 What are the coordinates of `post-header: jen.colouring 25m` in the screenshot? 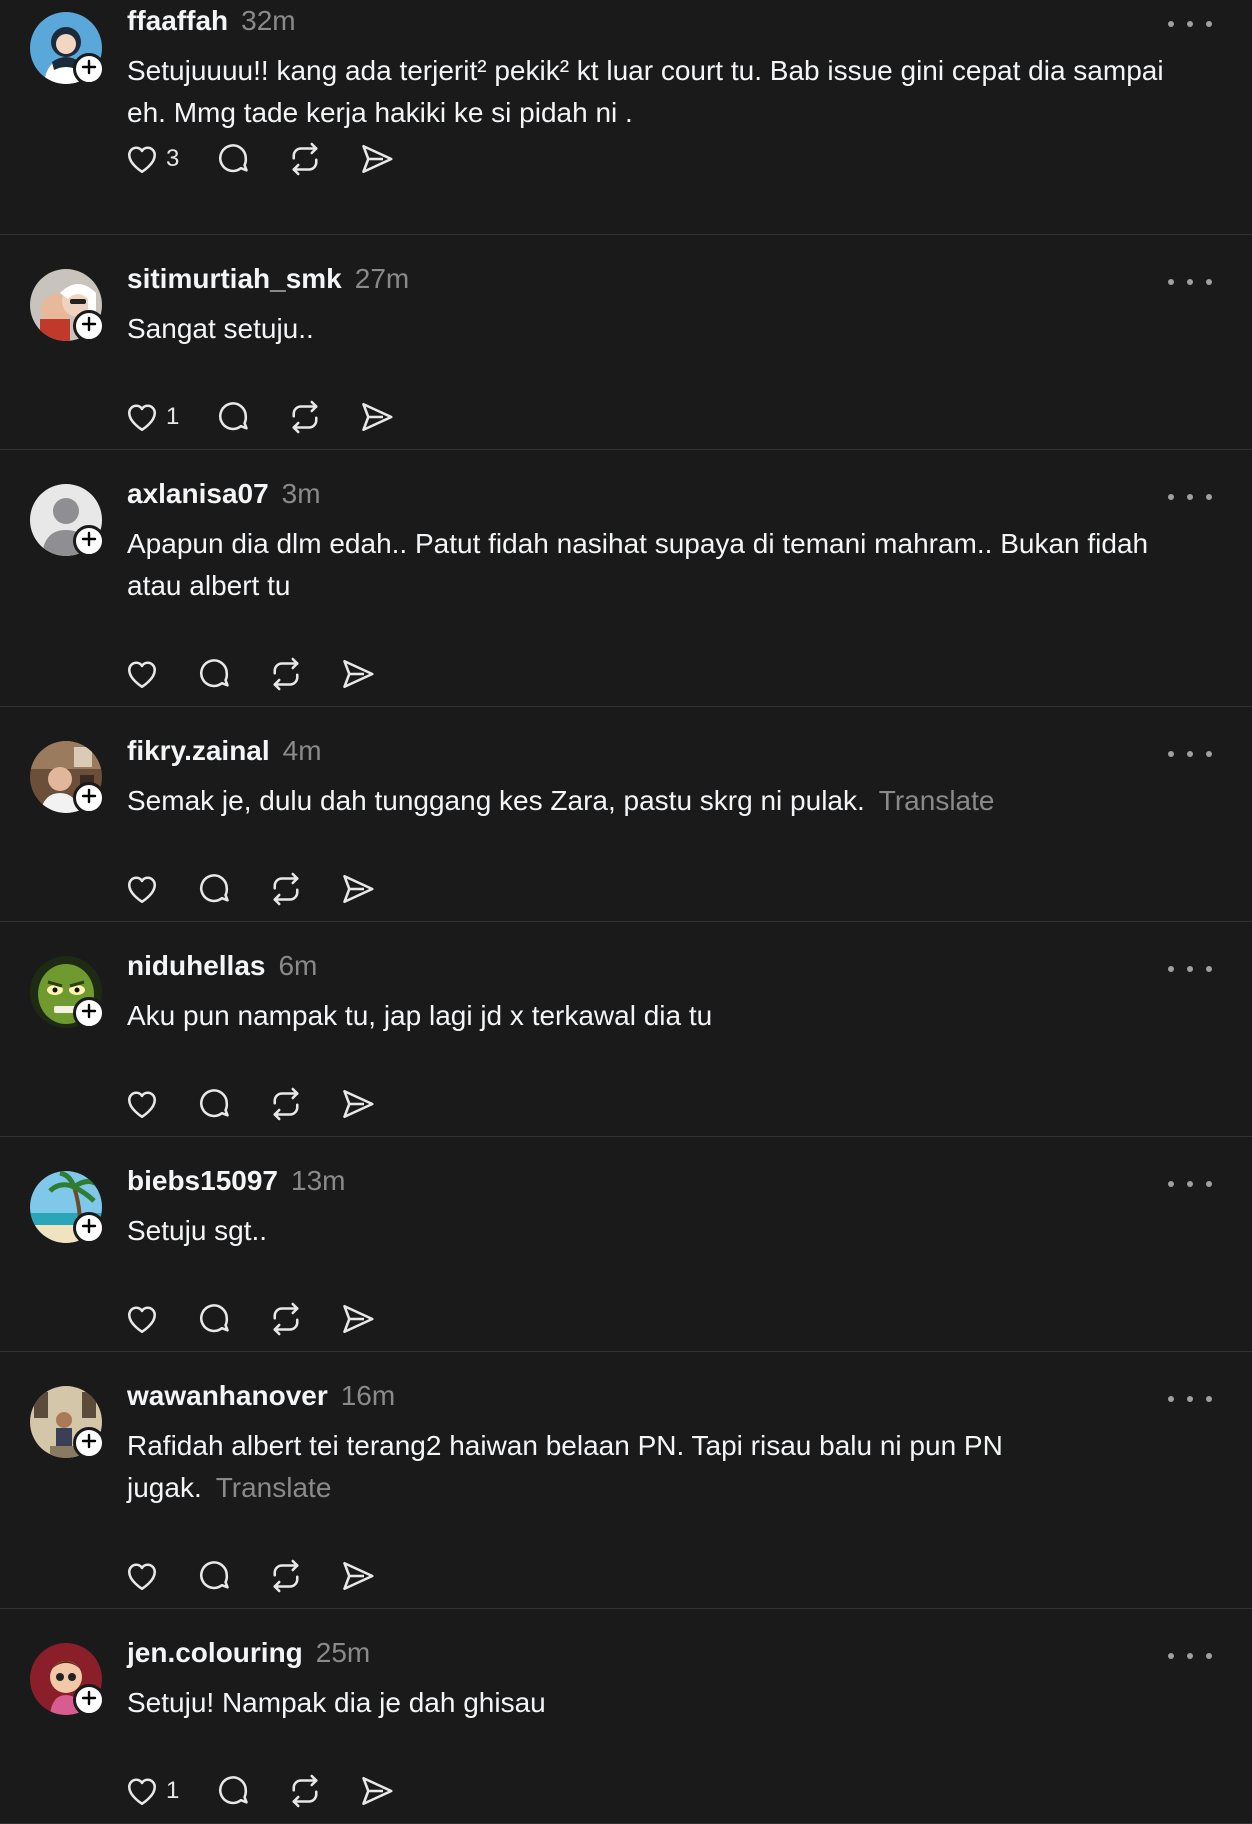 It's located at (248, 1653).